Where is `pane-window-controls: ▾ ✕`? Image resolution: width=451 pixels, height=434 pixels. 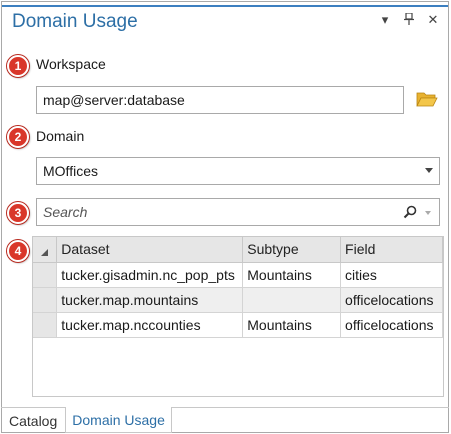 pane-window-controls: ▾ ✕ is located at coordinates (409, 19).